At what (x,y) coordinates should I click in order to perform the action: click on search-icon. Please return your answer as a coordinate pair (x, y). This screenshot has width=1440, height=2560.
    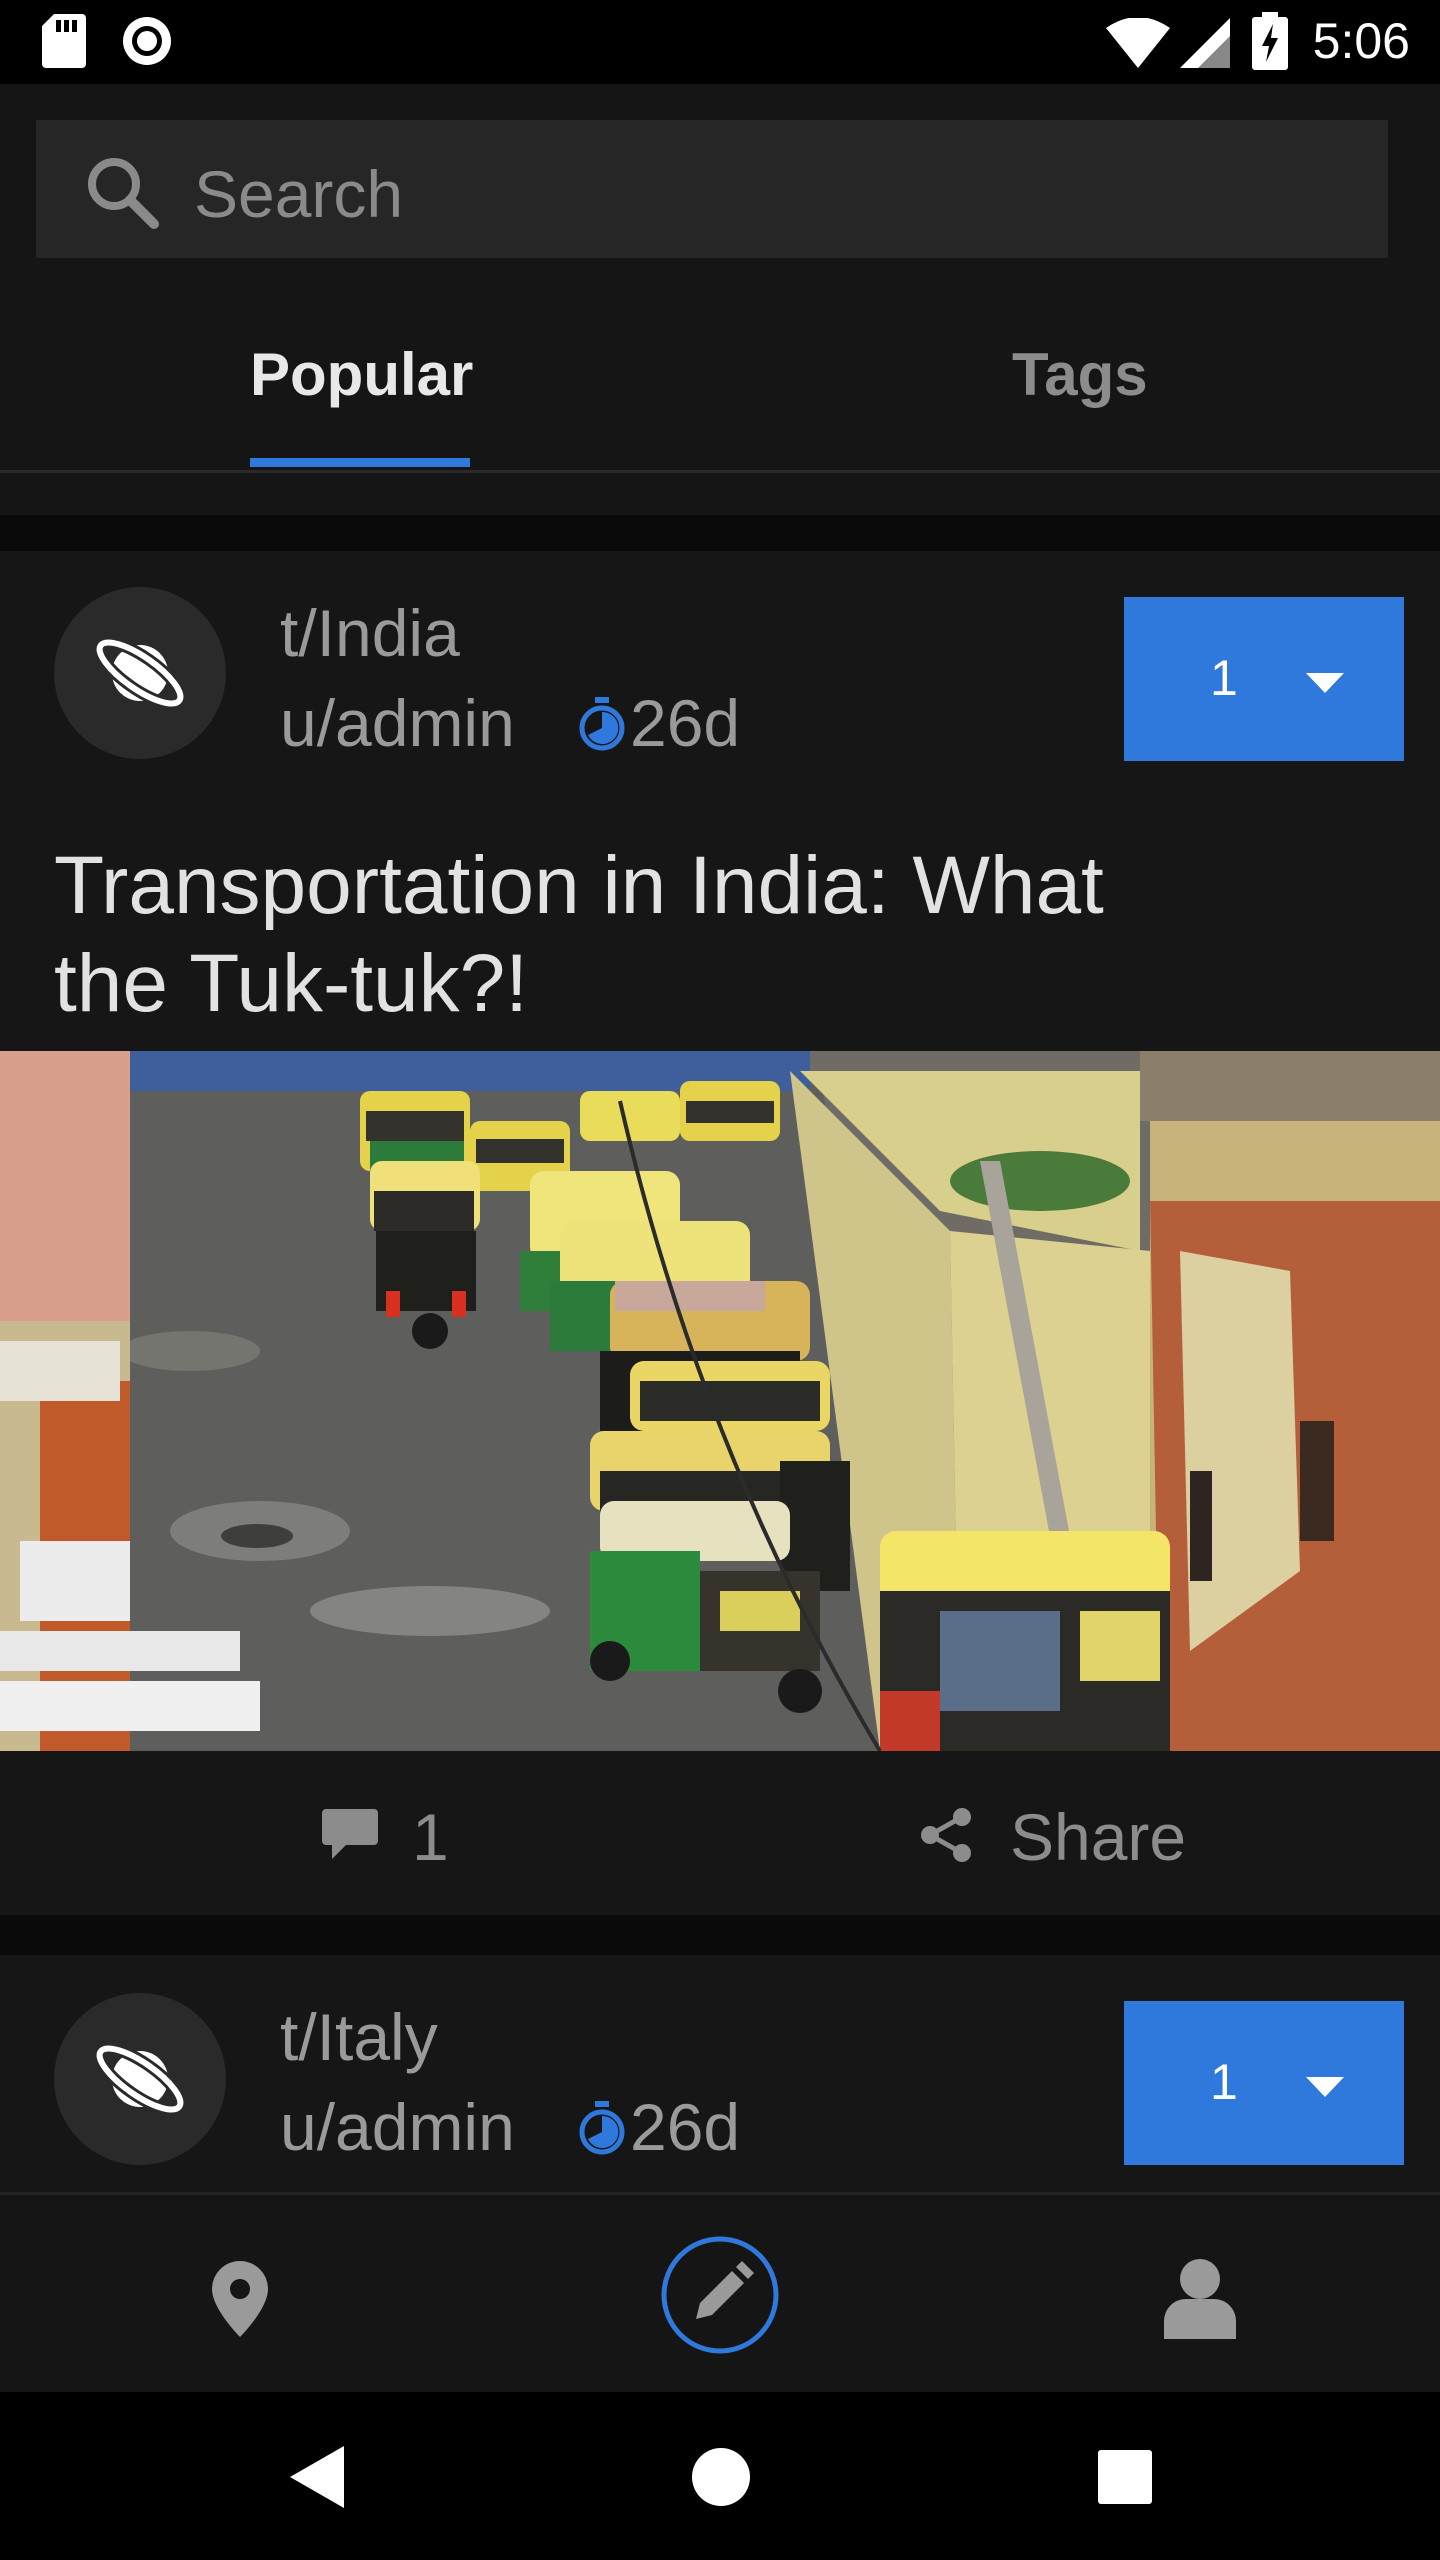
    Looking at the image, I should click on (122, 194).